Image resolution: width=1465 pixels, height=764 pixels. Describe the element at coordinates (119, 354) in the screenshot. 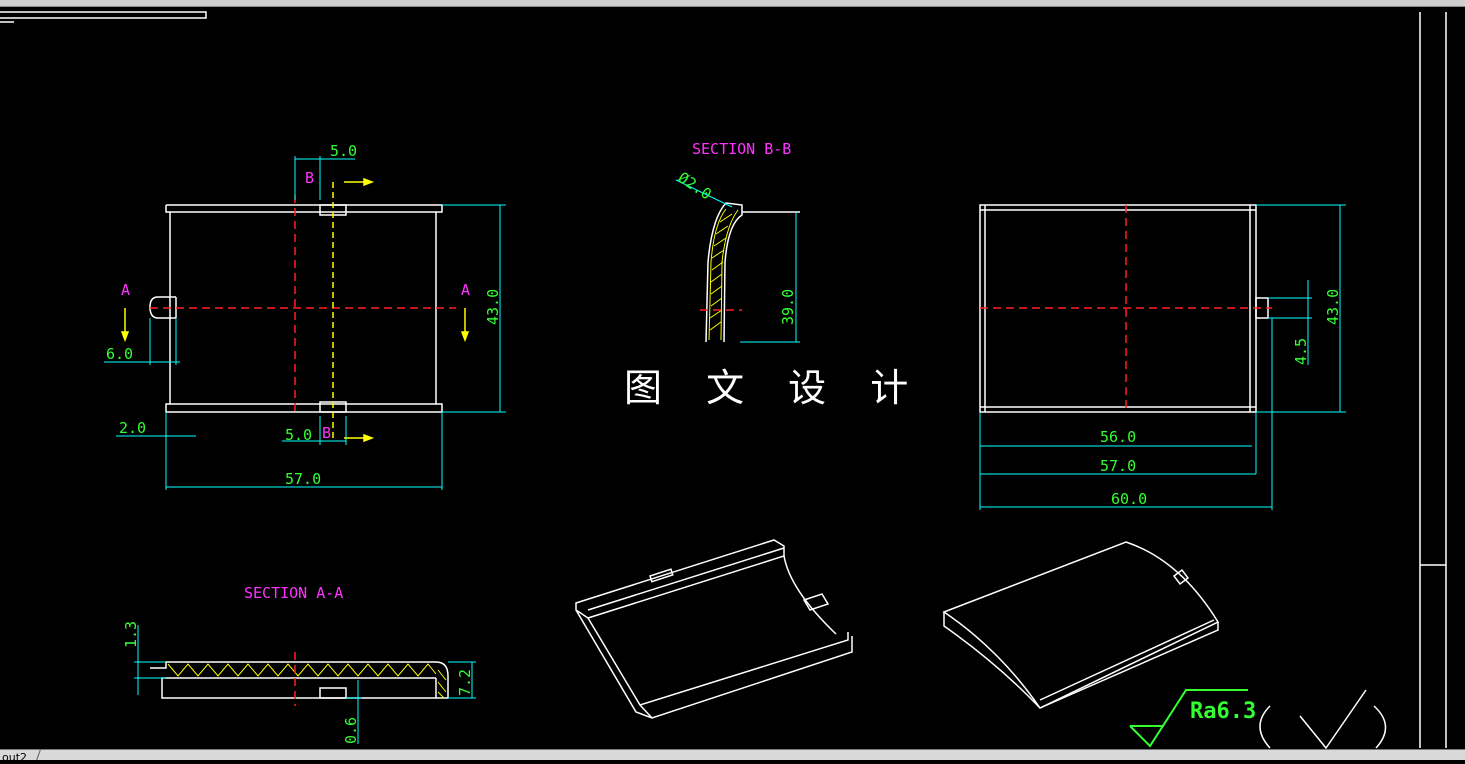

I see `left-dim-offset: 6.0` at that location.